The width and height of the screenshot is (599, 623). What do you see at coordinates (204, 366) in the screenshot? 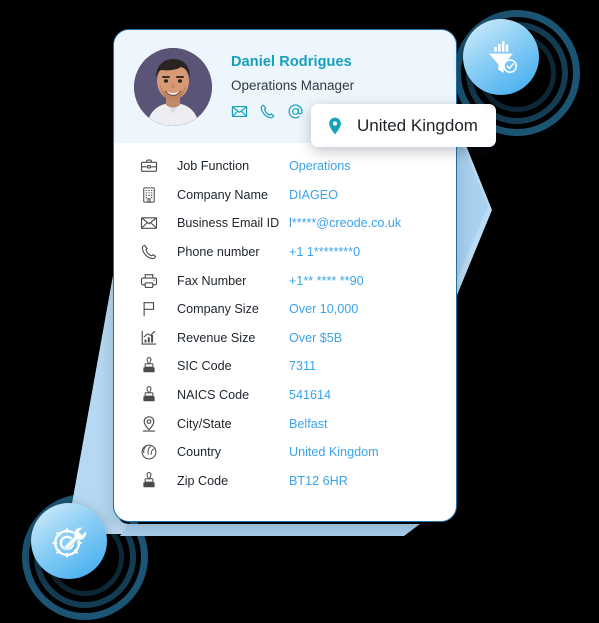
I see `detail-label: SIC Code` at bounding box center [204, 366].